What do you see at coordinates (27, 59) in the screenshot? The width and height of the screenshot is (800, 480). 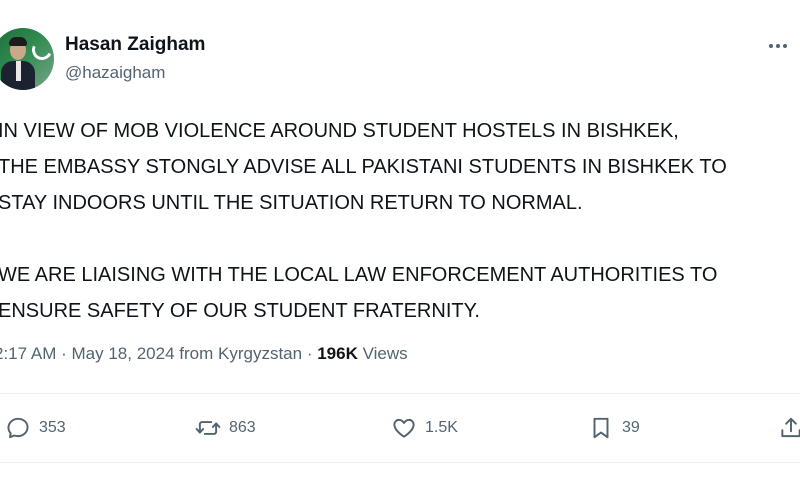 I see `avatar` at bounding box center [27, 59].